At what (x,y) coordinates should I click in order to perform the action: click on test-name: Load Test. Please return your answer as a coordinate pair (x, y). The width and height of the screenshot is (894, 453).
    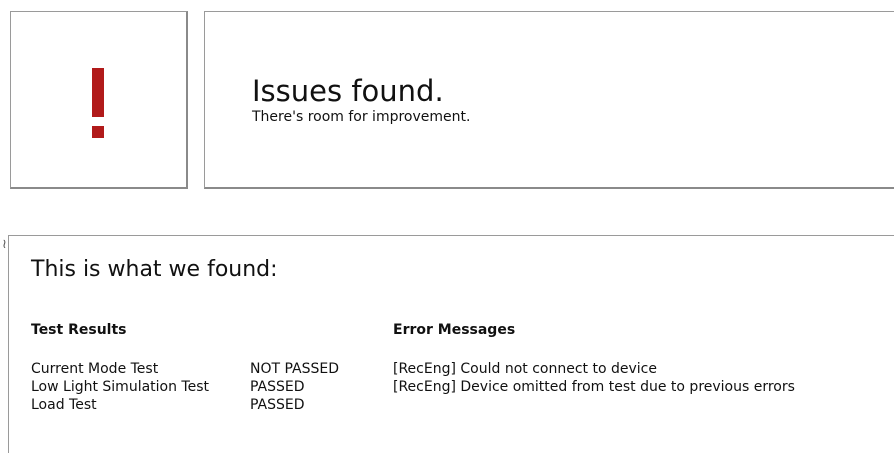
    Looking at the image, I should click on (64, 405).